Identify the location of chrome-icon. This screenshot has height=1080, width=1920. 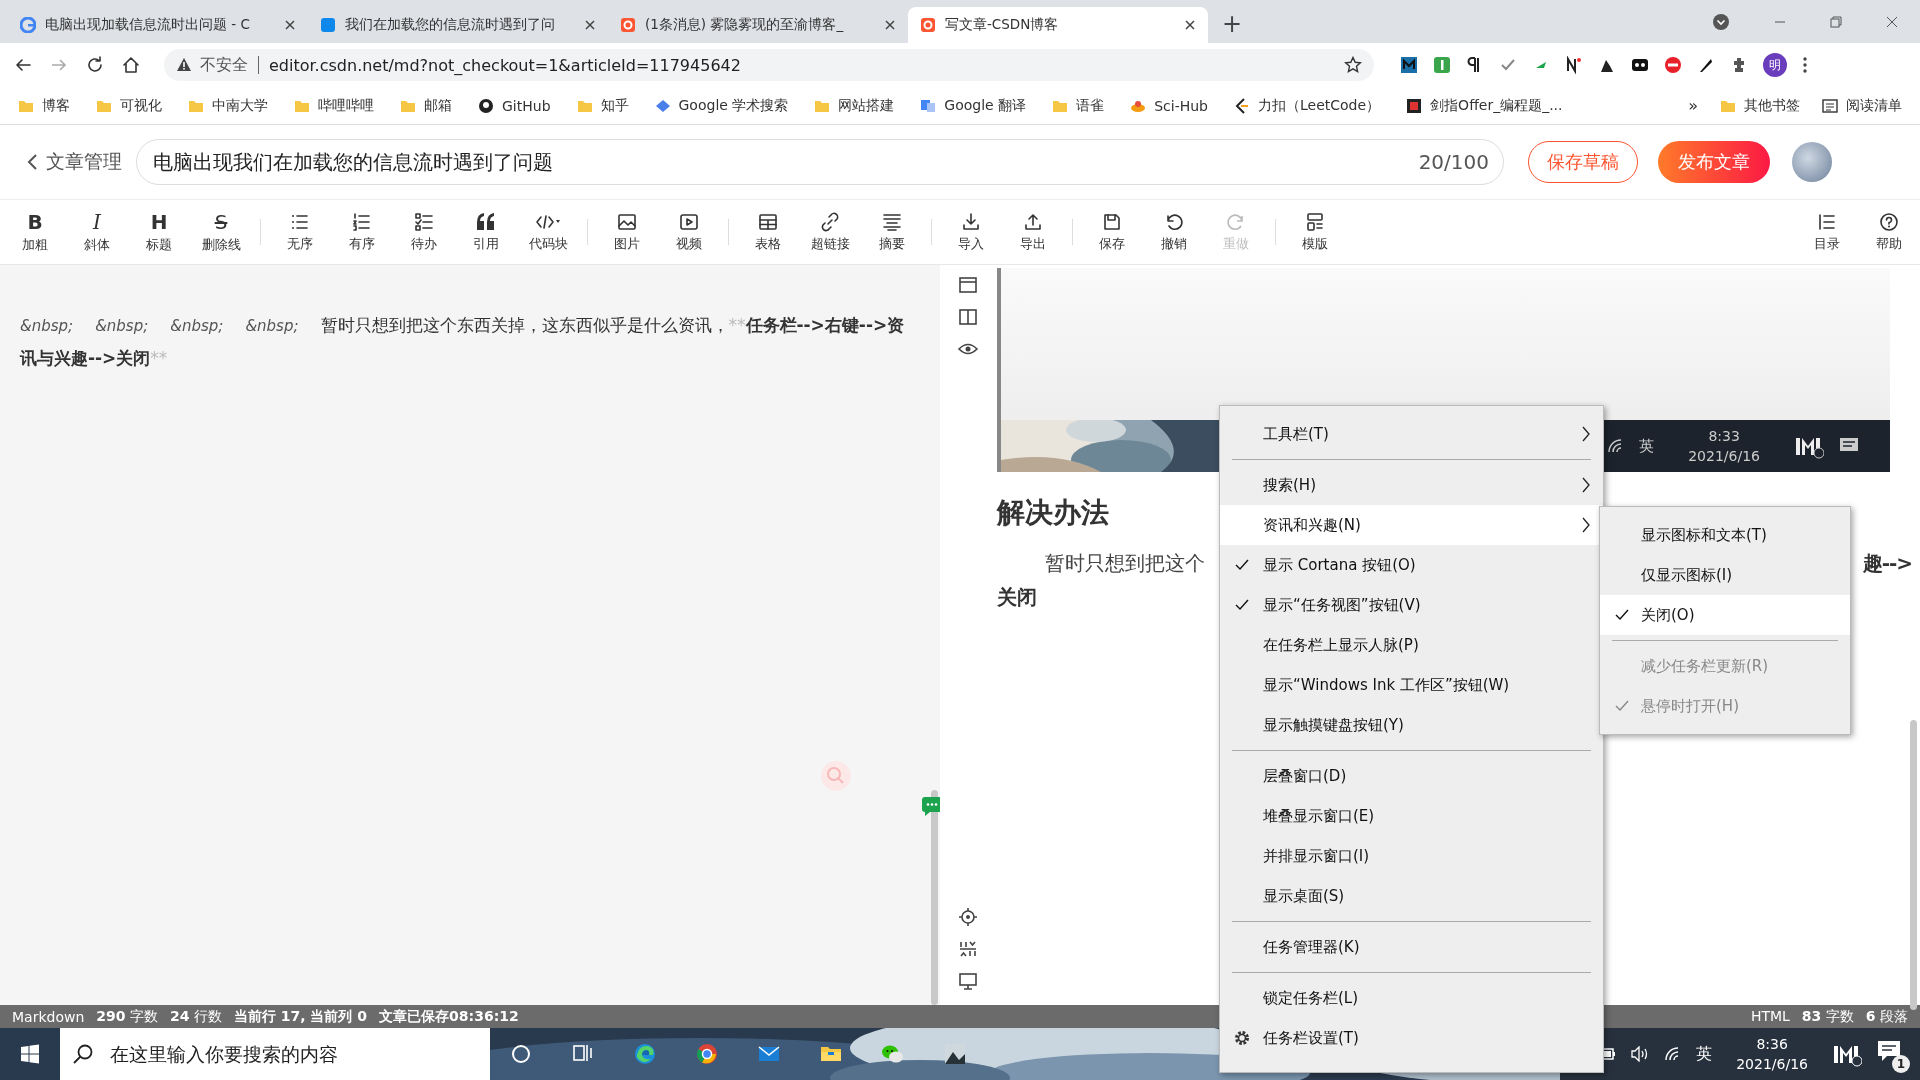
(707, 1054).